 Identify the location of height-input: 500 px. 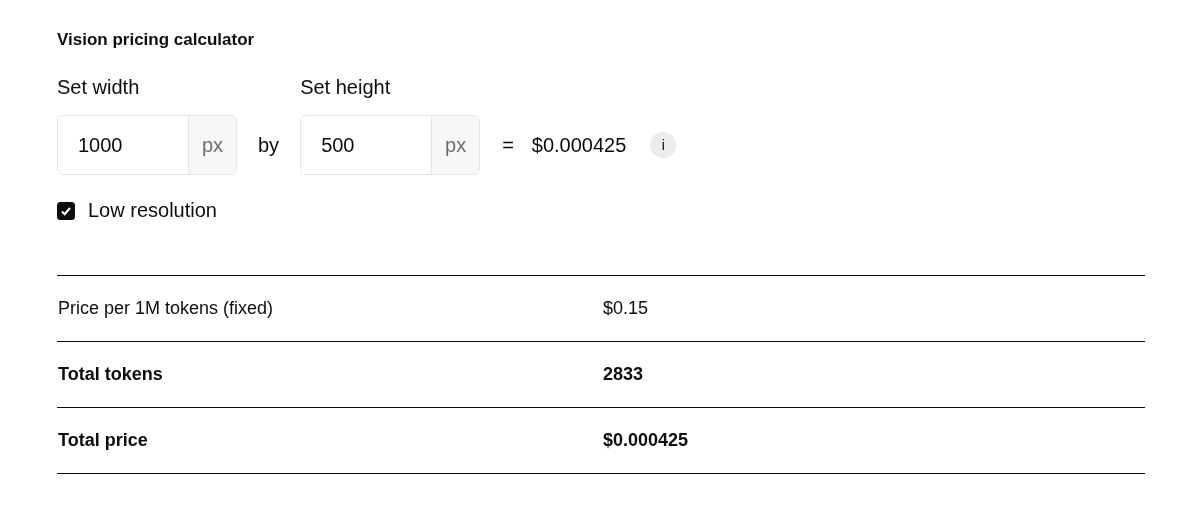
(390, 145).